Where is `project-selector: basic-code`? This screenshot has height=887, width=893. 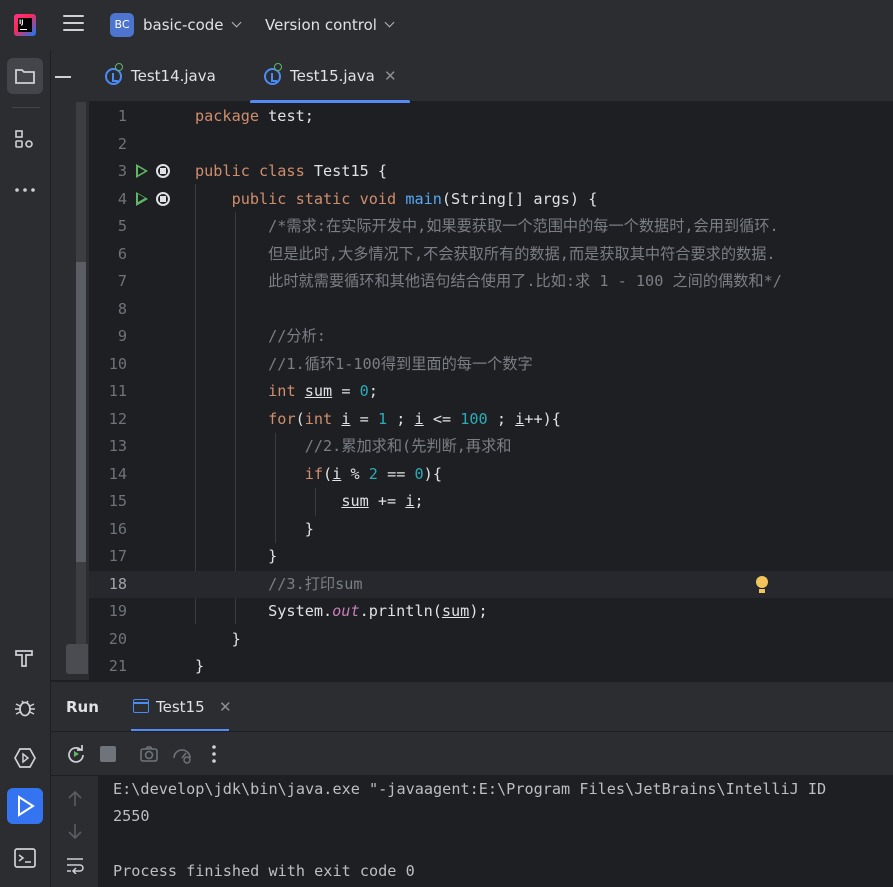
project-selector: basic-code is located at coordinates (192, 25).